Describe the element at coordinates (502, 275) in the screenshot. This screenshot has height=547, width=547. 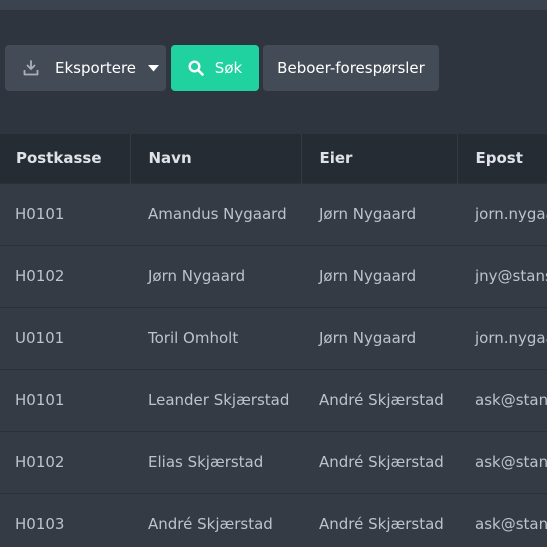
I see `cell-epost: jny@stansberg` at that location.